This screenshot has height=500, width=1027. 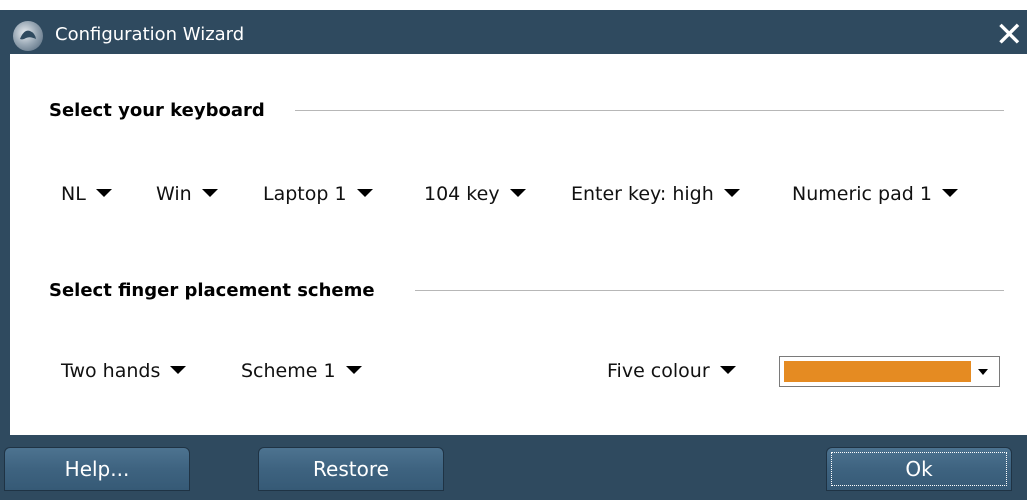 I want to click on enter-key-dropdown: Enter key: high, so click(x=655, y=194).